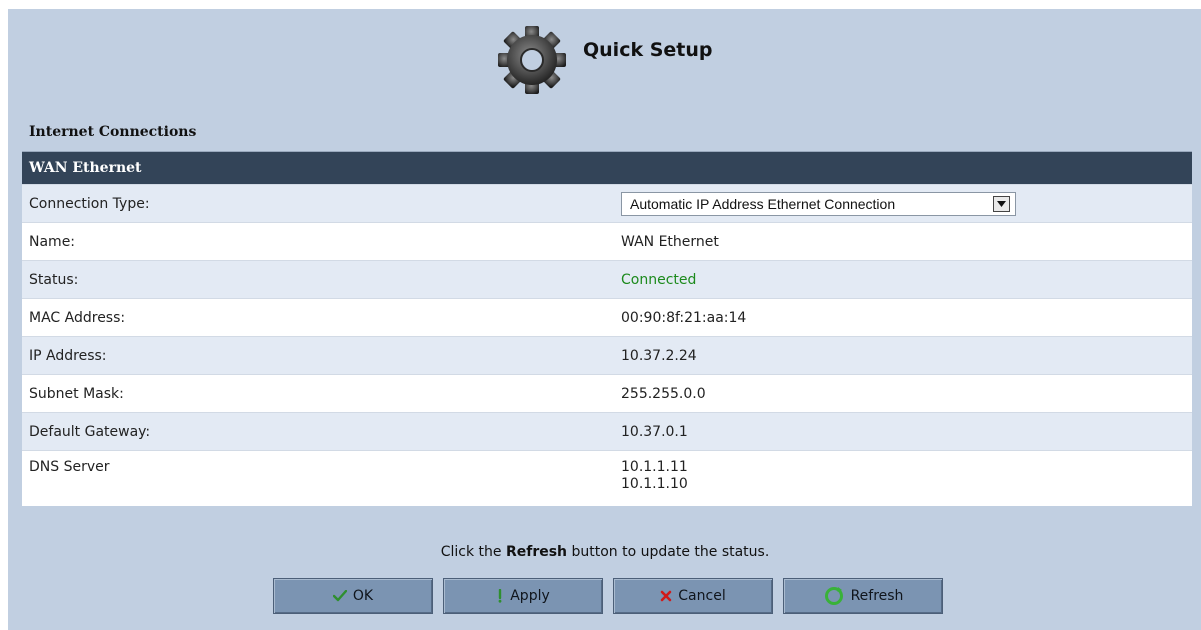 This screenshot has height=630, width=1201. What do you see at coordinates (702, 596) in the screenshot?
I see `cancel-button-label: Cancel` at bounding box center [702, 596].